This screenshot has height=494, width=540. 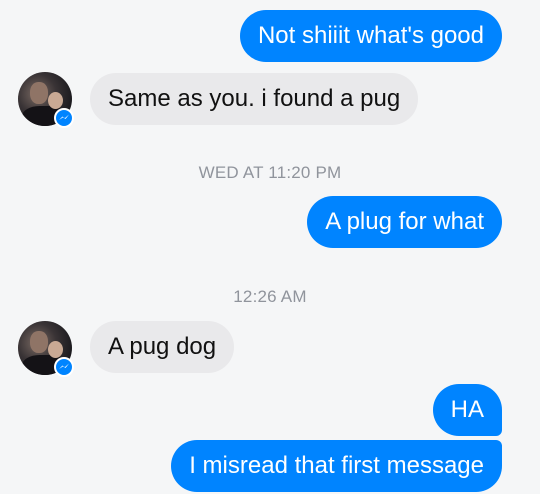 I want to click on outgoing-message: I misread that first message, so click(x=336, y=466).